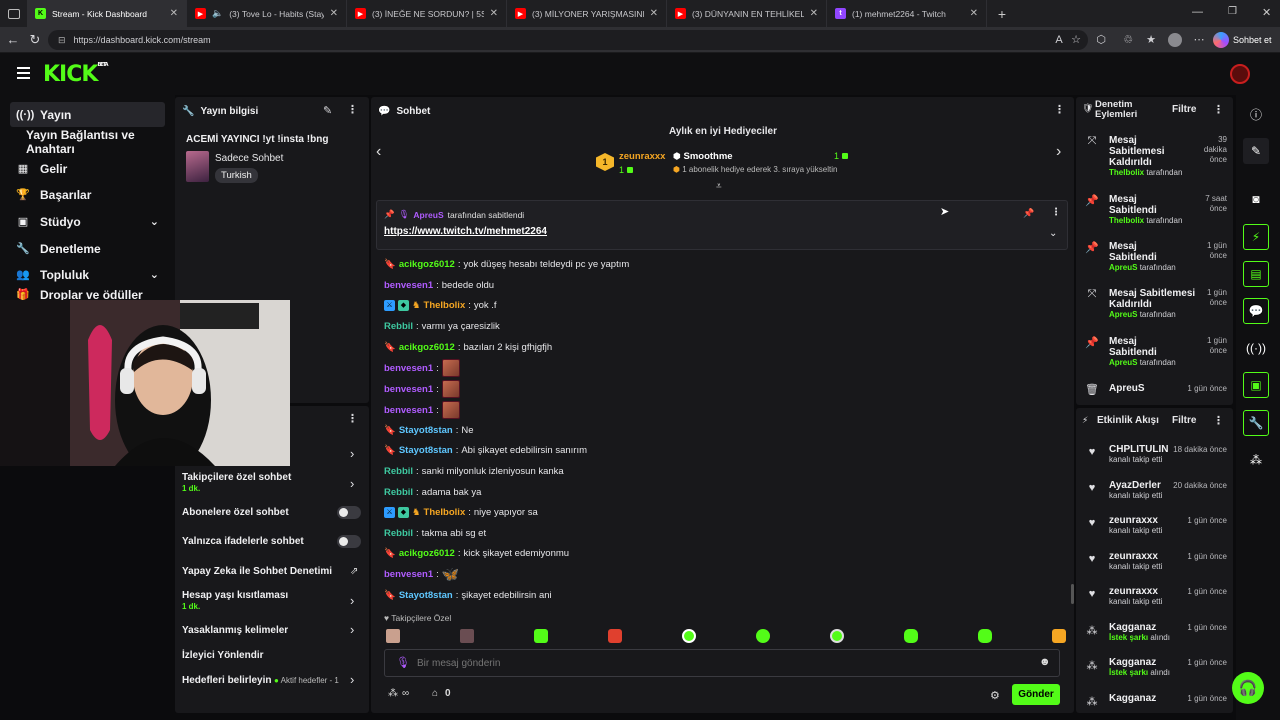 The width and height of the screenshot is (1280, 720). What do you see at coordinates (107, 13) in the screenshot?
I see `tab-kick-dashboard: K Stream - Kick Dashboard ✕` at bounding box center [107, 13].